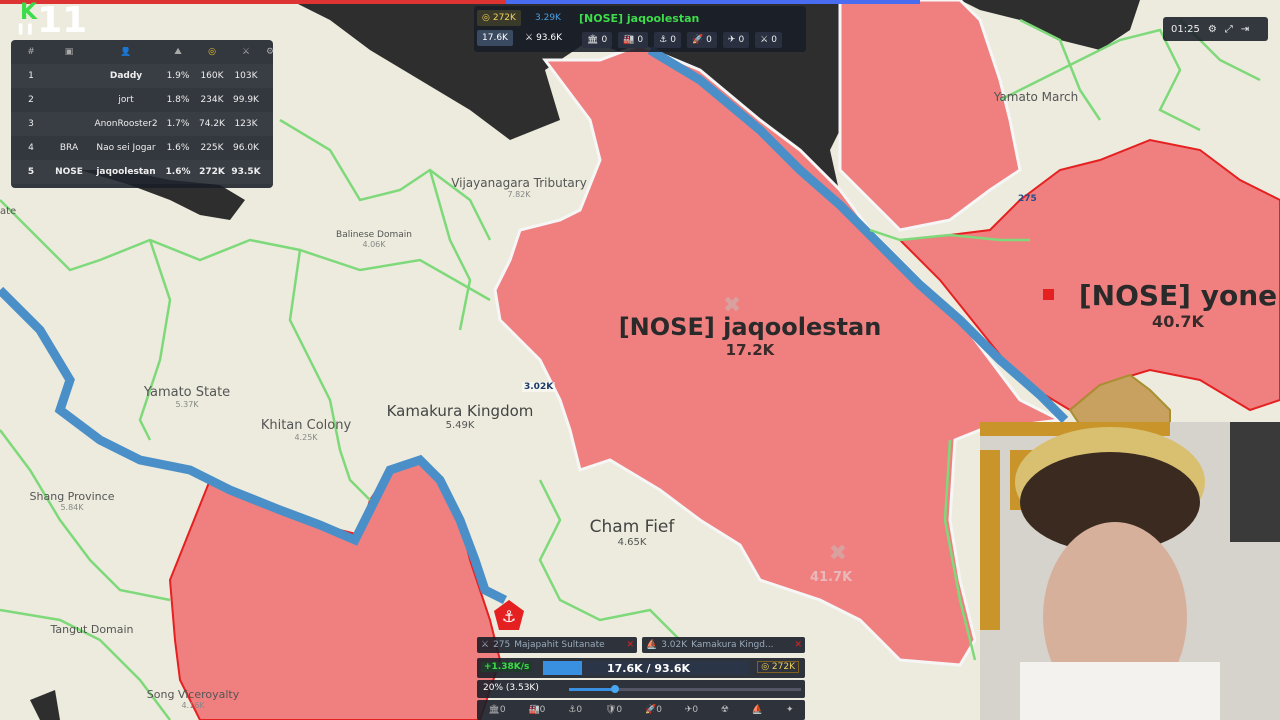 The image size is (1280, 720). Describe the element at coordinates (1178, 305) in the screenshot. I see `label-player-yone: [NOSE] yone 40.7K` at that location.